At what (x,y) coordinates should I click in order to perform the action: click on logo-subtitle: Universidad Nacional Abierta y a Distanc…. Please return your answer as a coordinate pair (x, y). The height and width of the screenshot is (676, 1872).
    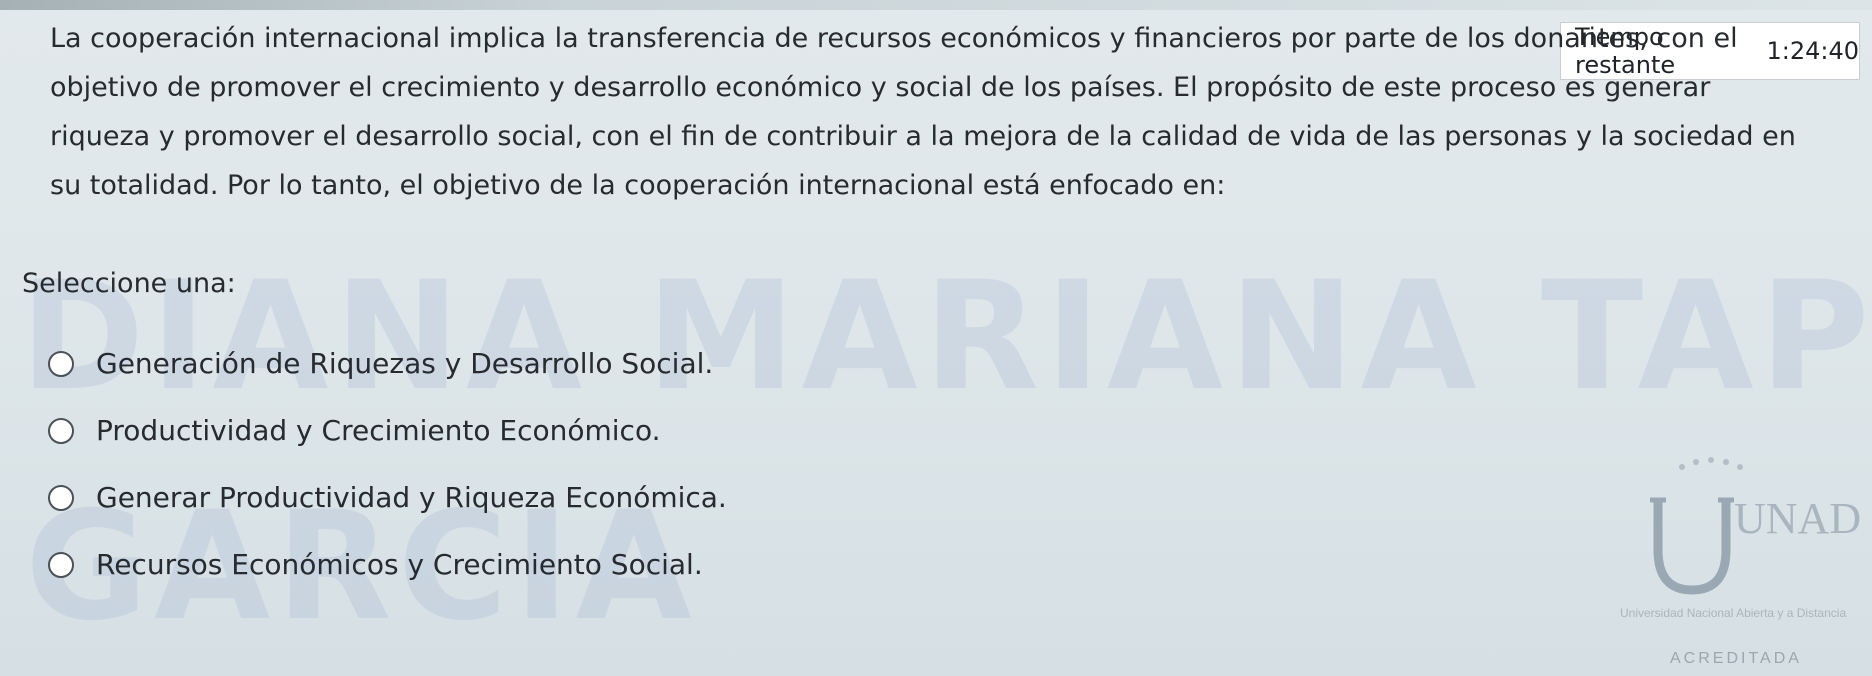
    Looking at the image, I should click on (1733, 613).